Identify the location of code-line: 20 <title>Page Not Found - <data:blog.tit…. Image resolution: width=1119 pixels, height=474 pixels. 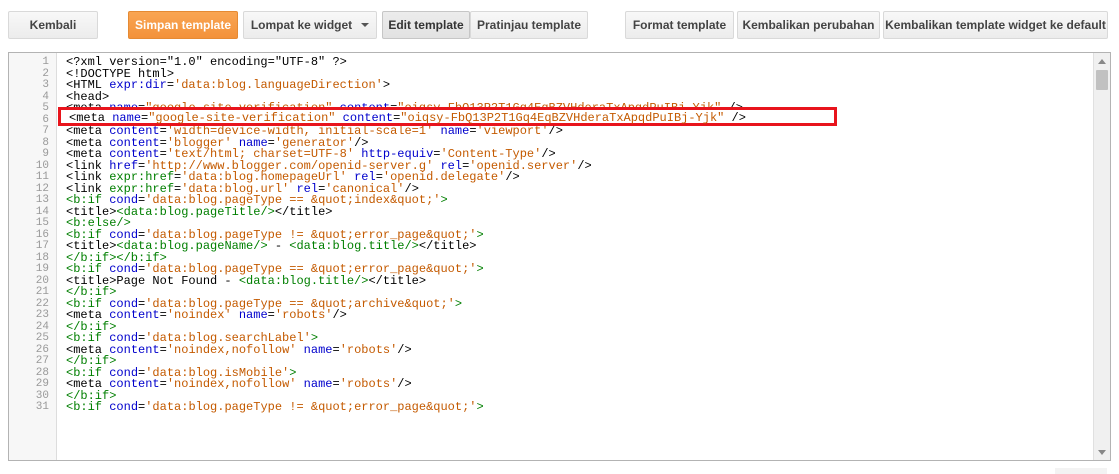
(551, 280).